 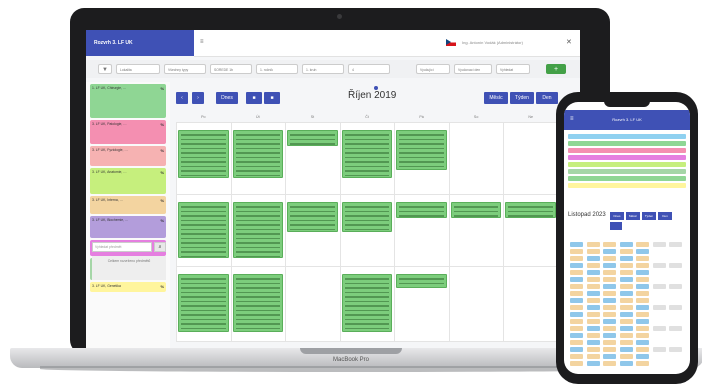 I want to click on filter-location: Lokalita, so click(x=138, y=69).